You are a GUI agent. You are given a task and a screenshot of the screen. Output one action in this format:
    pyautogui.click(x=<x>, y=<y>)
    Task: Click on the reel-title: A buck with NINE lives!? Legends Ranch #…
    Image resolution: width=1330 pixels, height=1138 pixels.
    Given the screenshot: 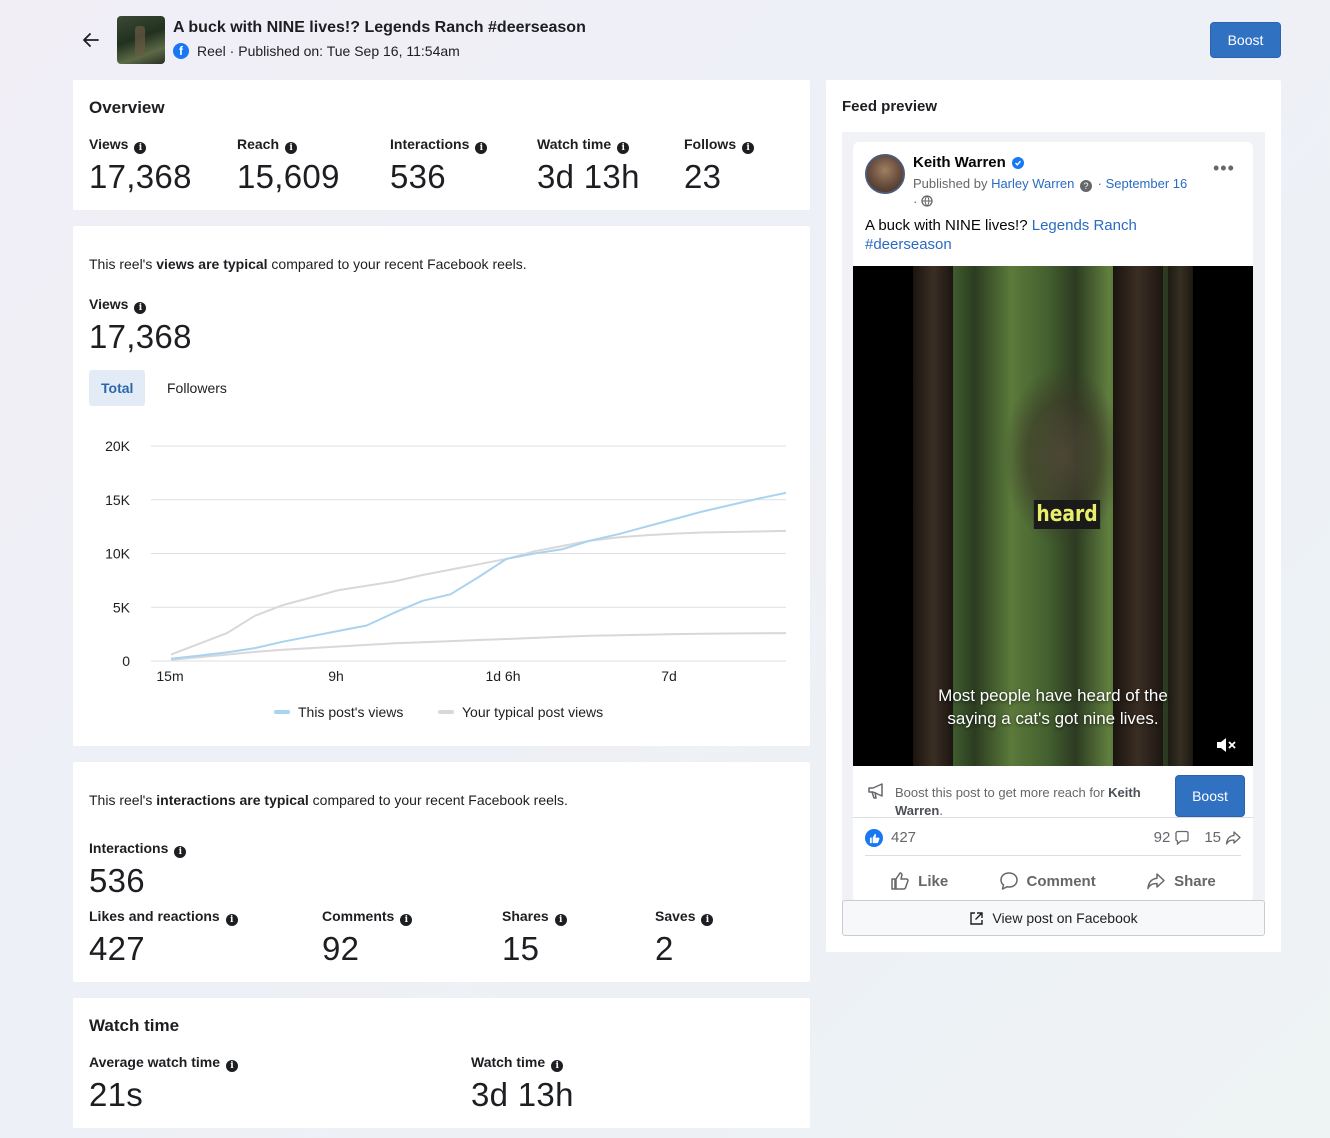 What is the action you would take?
    pyautogui.click(x=379, y=27)
    